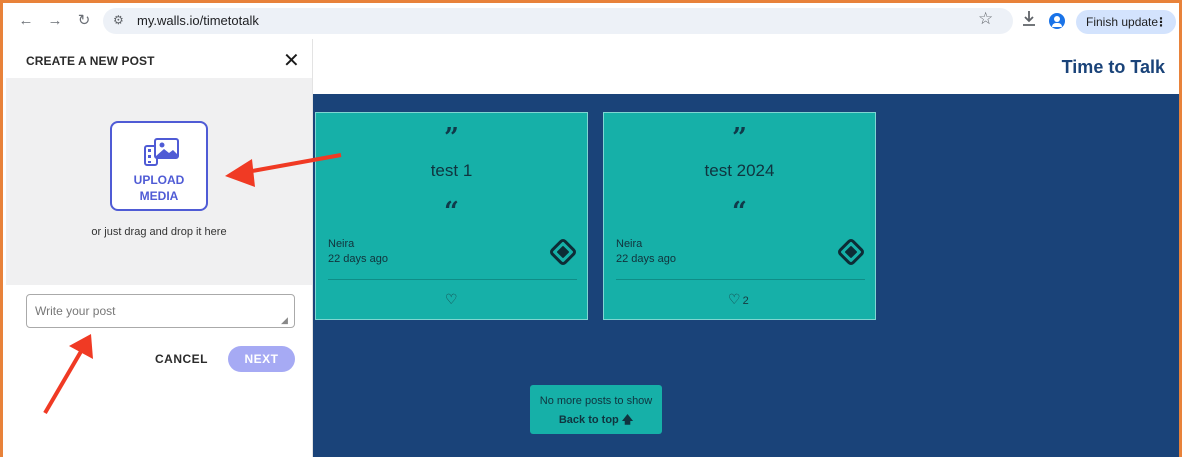 This screenshot has height=457, width=1182. Describe the element at coordinates (985, 19) in the screenshot. I see `bookmark-star-icon: ☆` at that location.